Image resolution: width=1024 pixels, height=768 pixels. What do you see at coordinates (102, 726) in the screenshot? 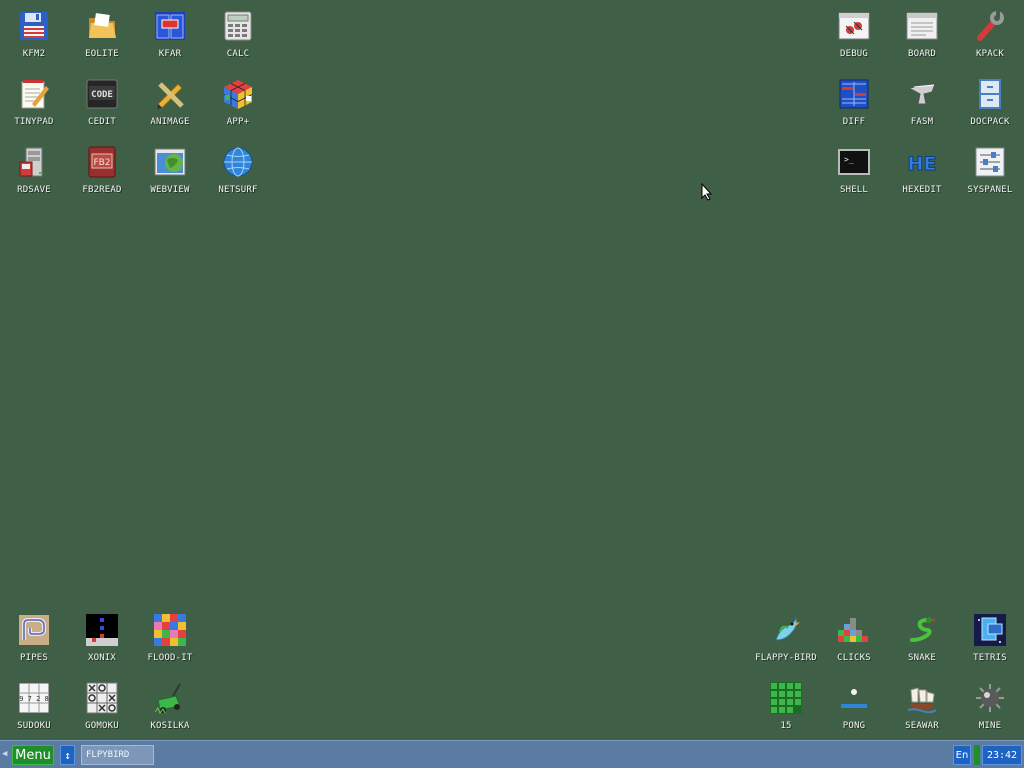
I see `desktop-icon-label: GOMOKU` at bounding box center [102, 726].